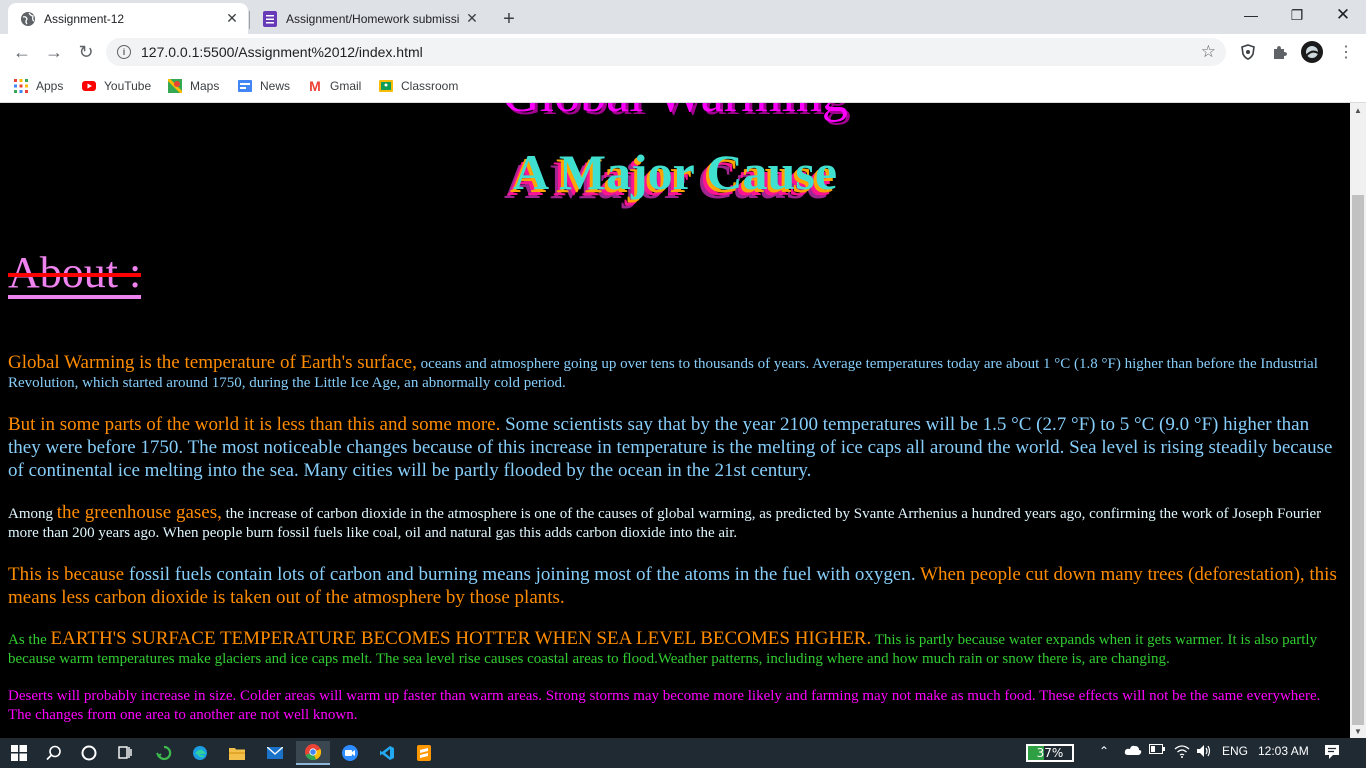 This screenshot has height=768, width=1366. I want to click on bookmark-classroom: Classroom, so click(418, 86).